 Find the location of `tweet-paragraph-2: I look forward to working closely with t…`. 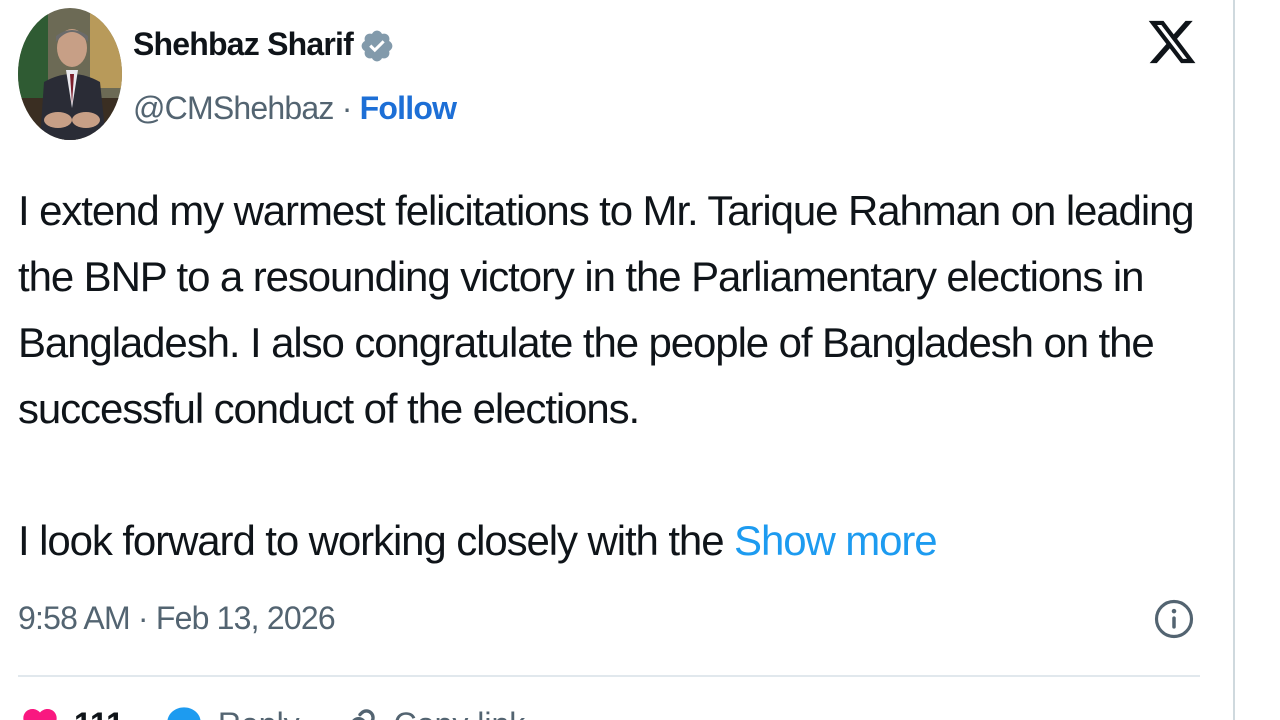

tweet-paragraph-2: I look forward to working closely with t… is located at coordinates (620, 541).